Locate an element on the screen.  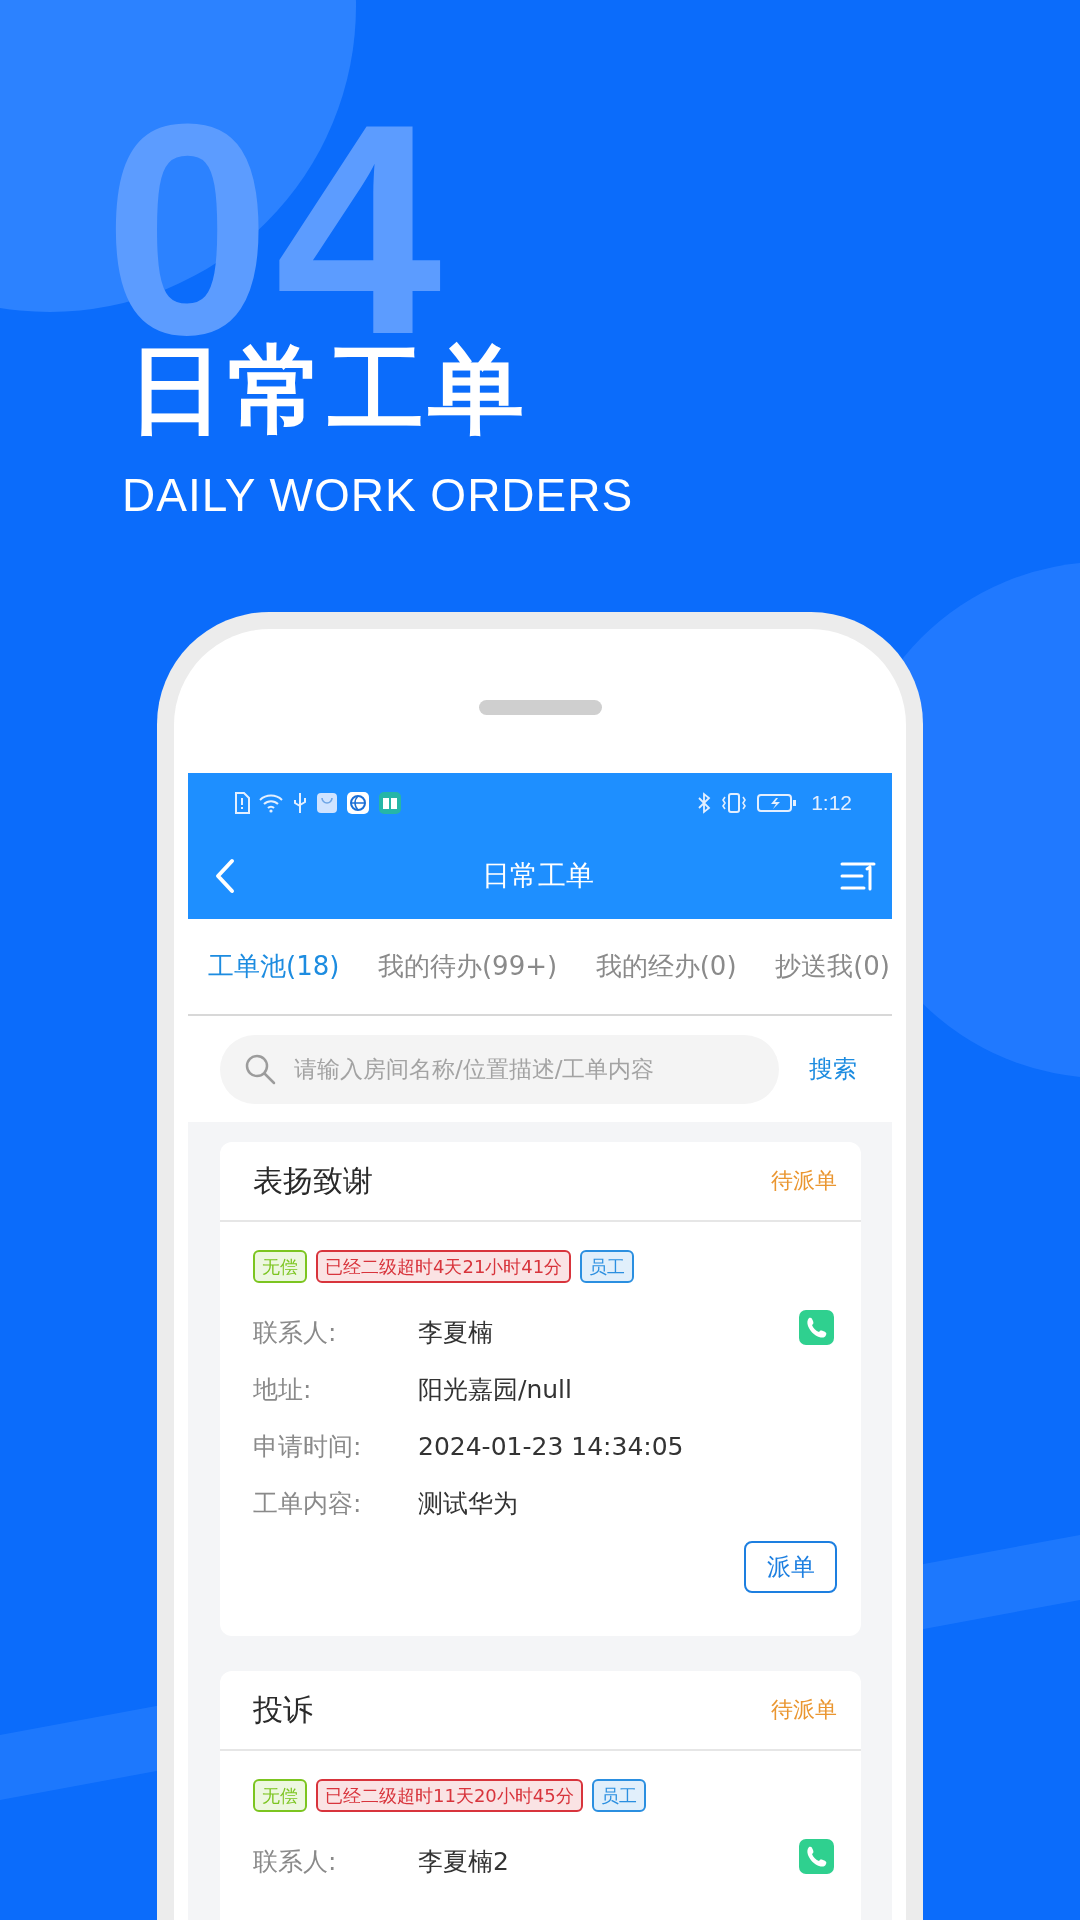
field-label: 工单内容: is located at coordinates (308, 1504).